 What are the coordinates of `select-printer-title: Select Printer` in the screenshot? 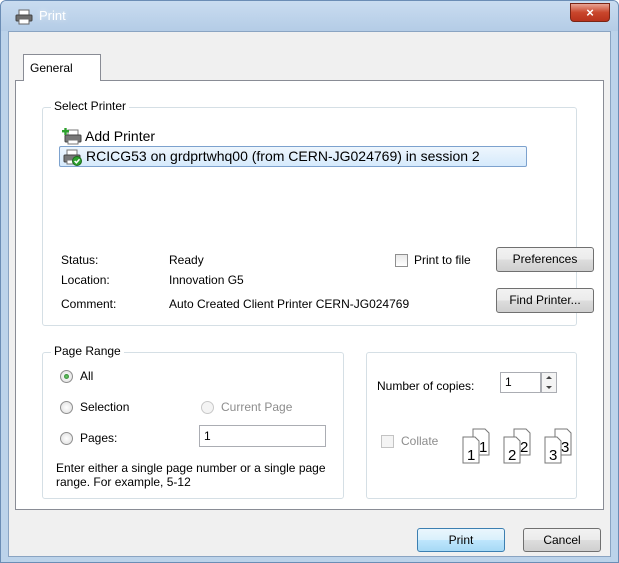 It's located at (90, 106).